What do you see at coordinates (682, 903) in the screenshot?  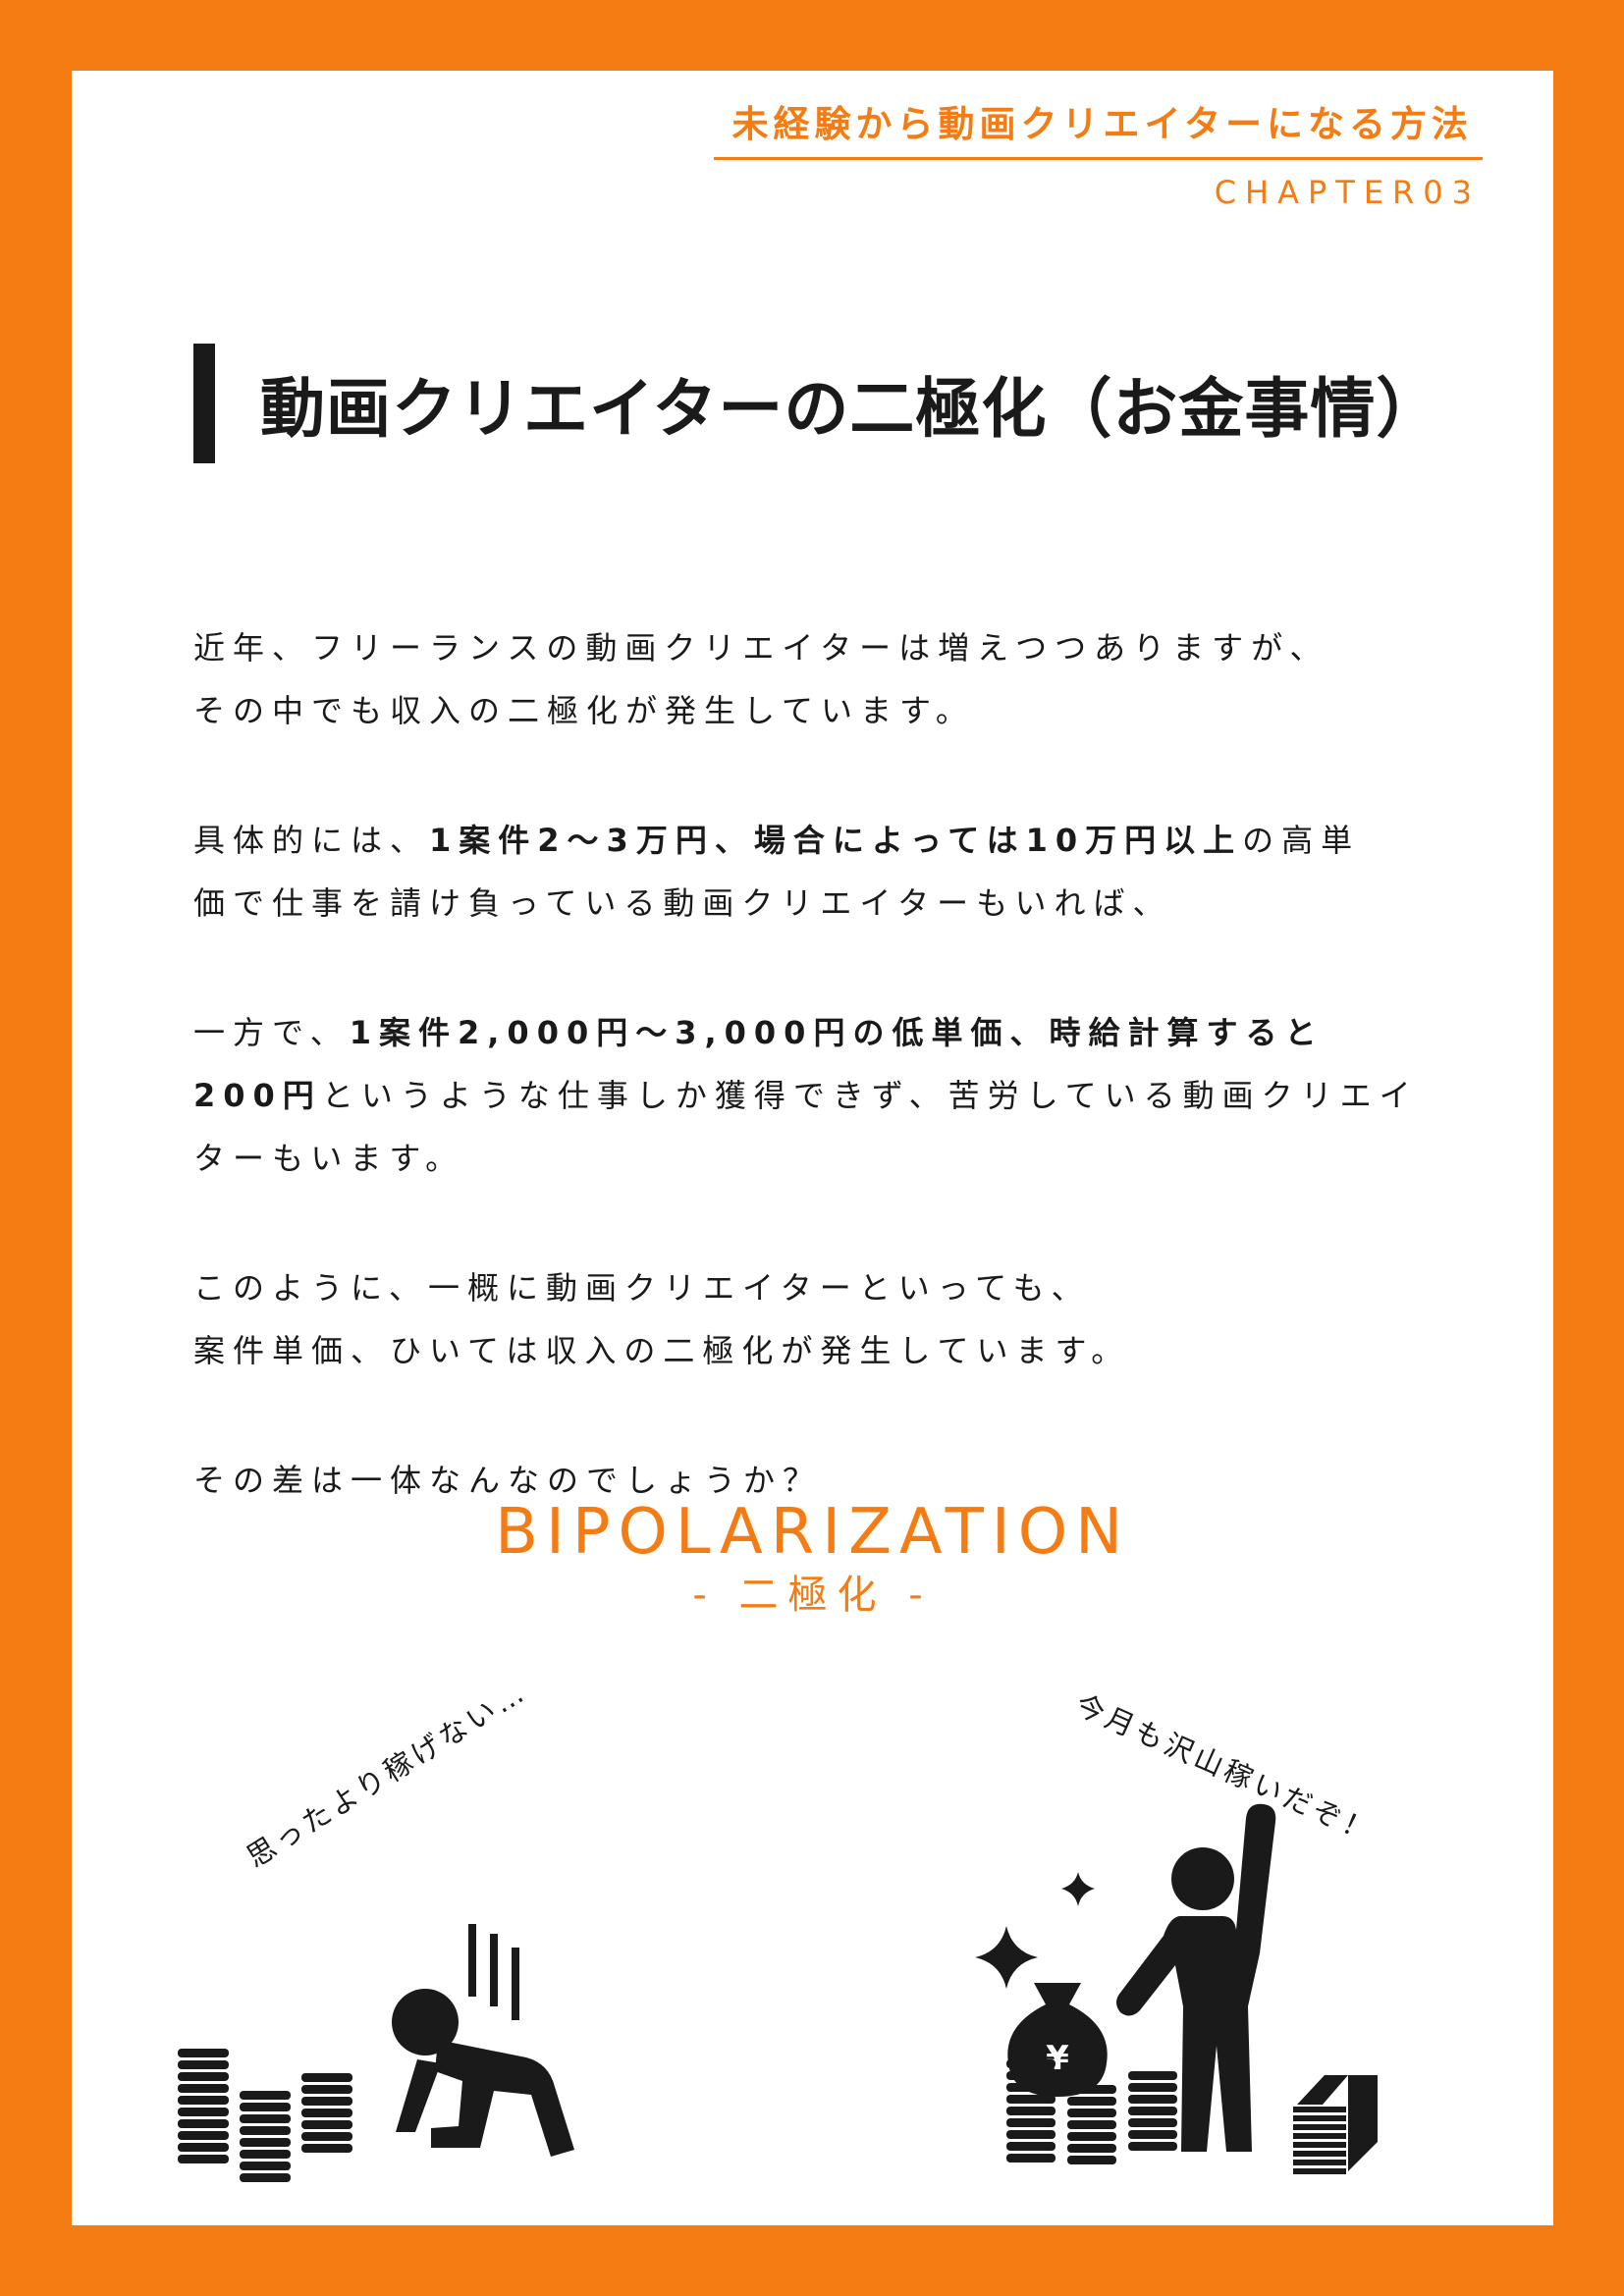 I see `text-line: 価で仕事を請け負っている動画クリエイターもいれば、` at bounding box center [682, 903].